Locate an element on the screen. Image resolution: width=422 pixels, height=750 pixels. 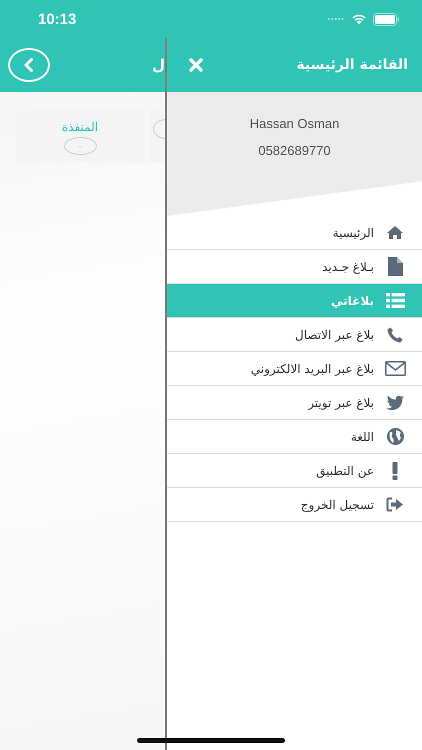
status-time: 10:13 is located at coordinates (57, 19).